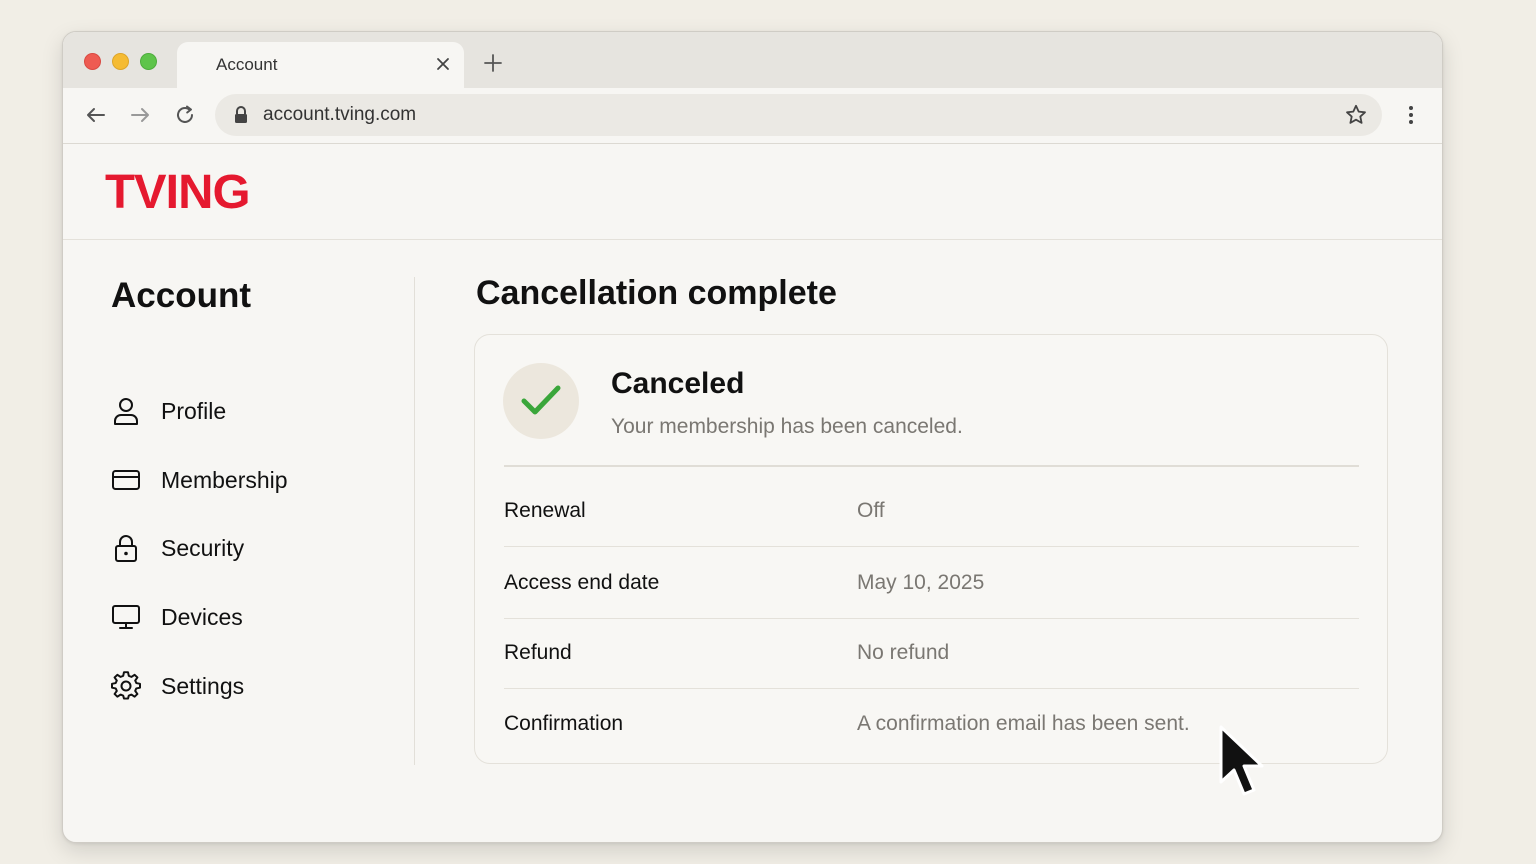  What do you see at coordinates (443, 64) in the screenshot?
I see `close-tab-icon` at bounding box center [443, 64].